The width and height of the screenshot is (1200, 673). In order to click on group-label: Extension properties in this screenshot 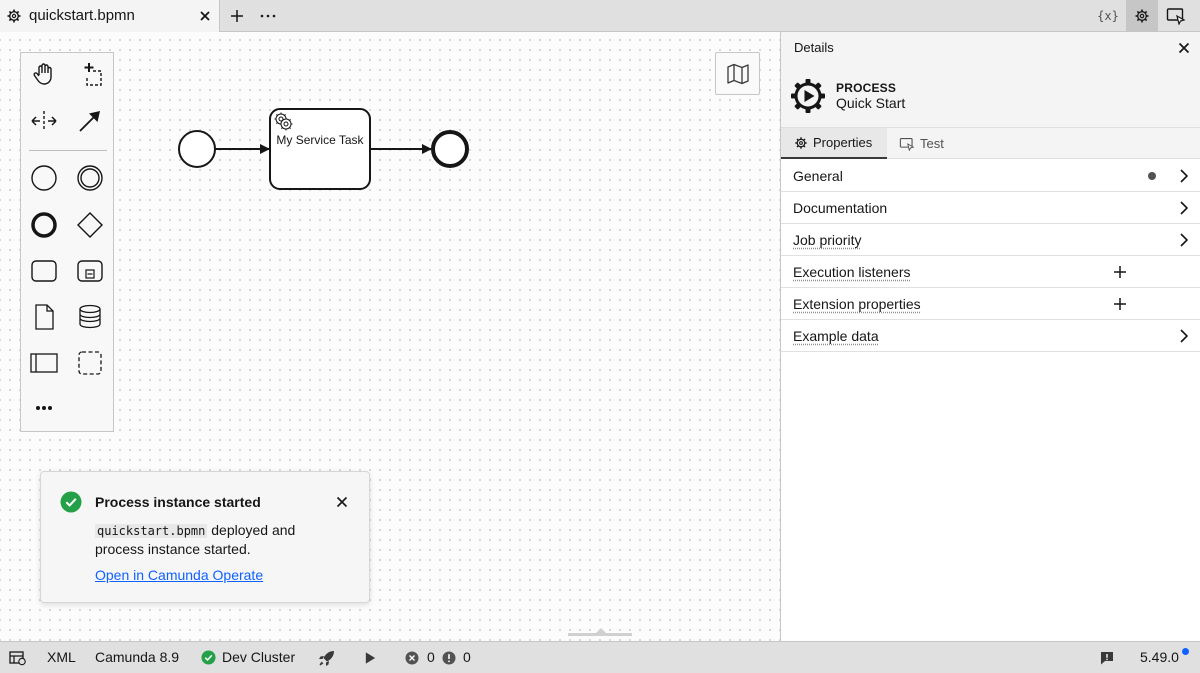, I will do `click(857, 304)`.